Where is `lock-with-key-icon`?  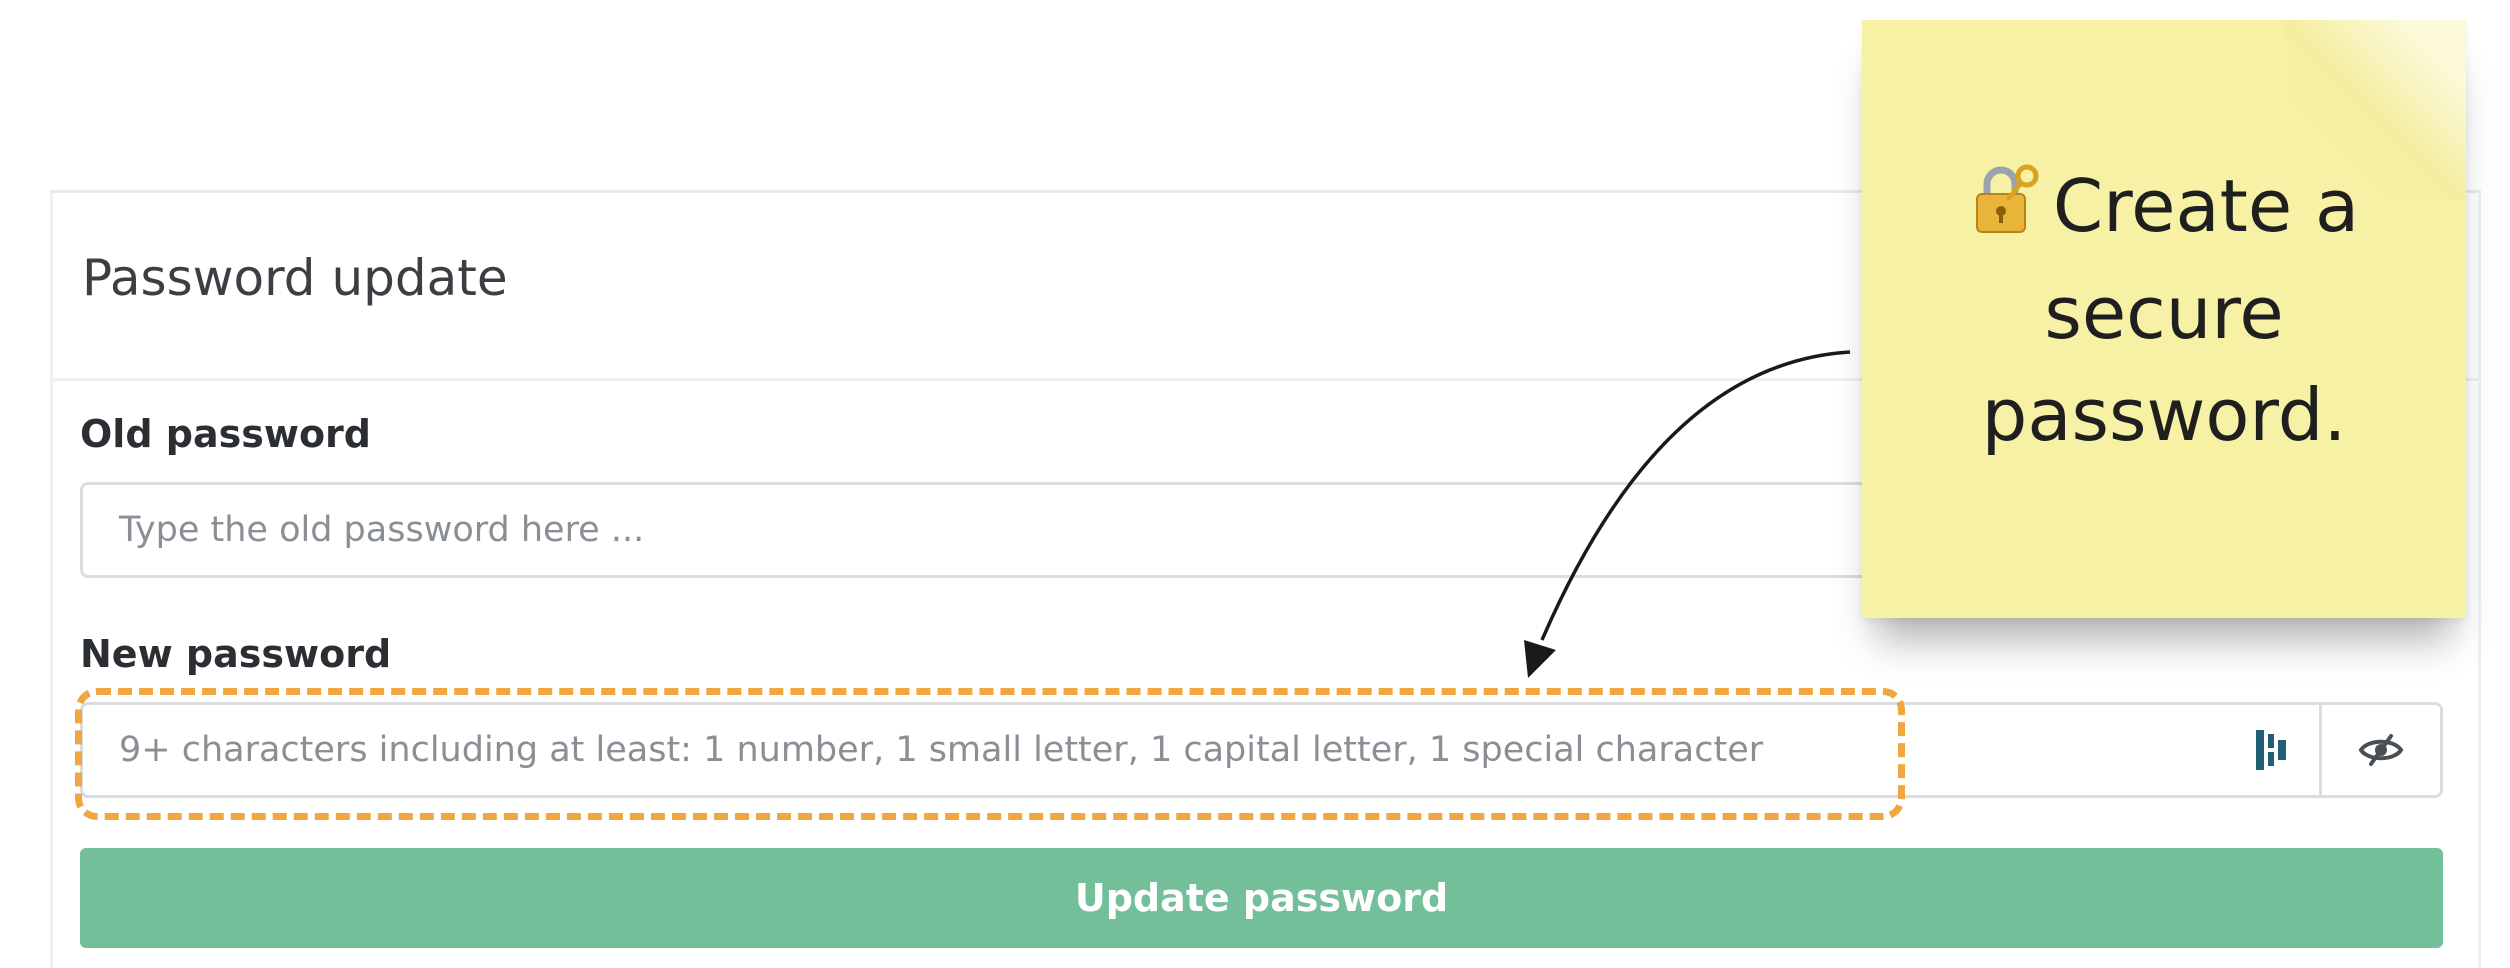
lock-with-key-icon is located at coordinates (2006, 211).